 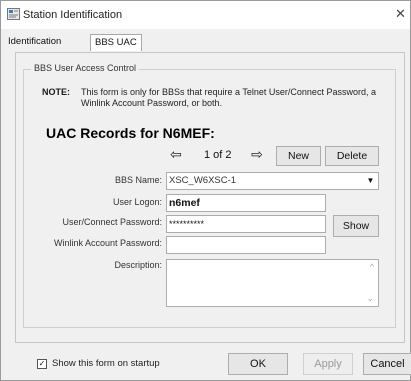 I want to click on bbs-name-label: BBS Name:, so click(x=138, y=180).